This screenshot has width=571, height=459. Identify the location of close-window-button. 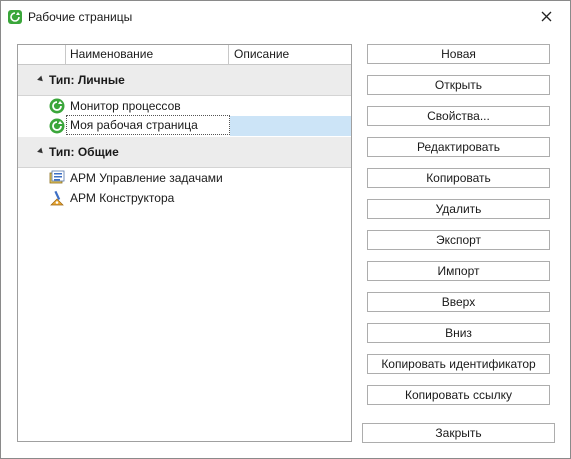
(547, 17).